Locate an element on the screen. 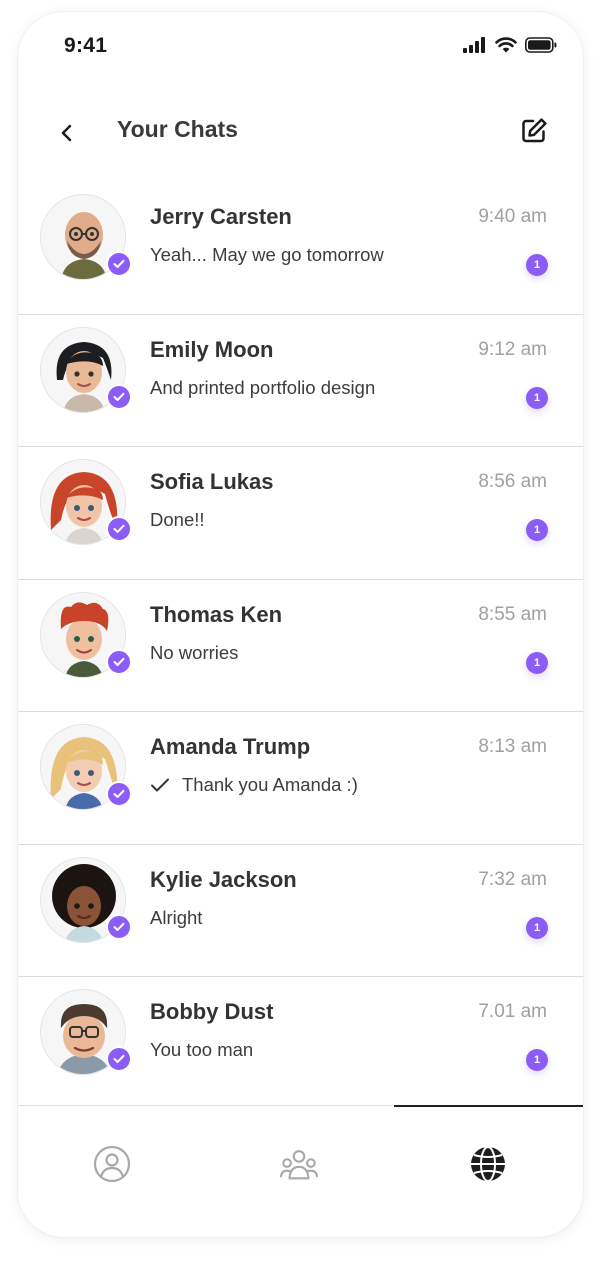 This screenshot has width=600, height=1261. chat-message: No worries is located at coordinates (194, 652).